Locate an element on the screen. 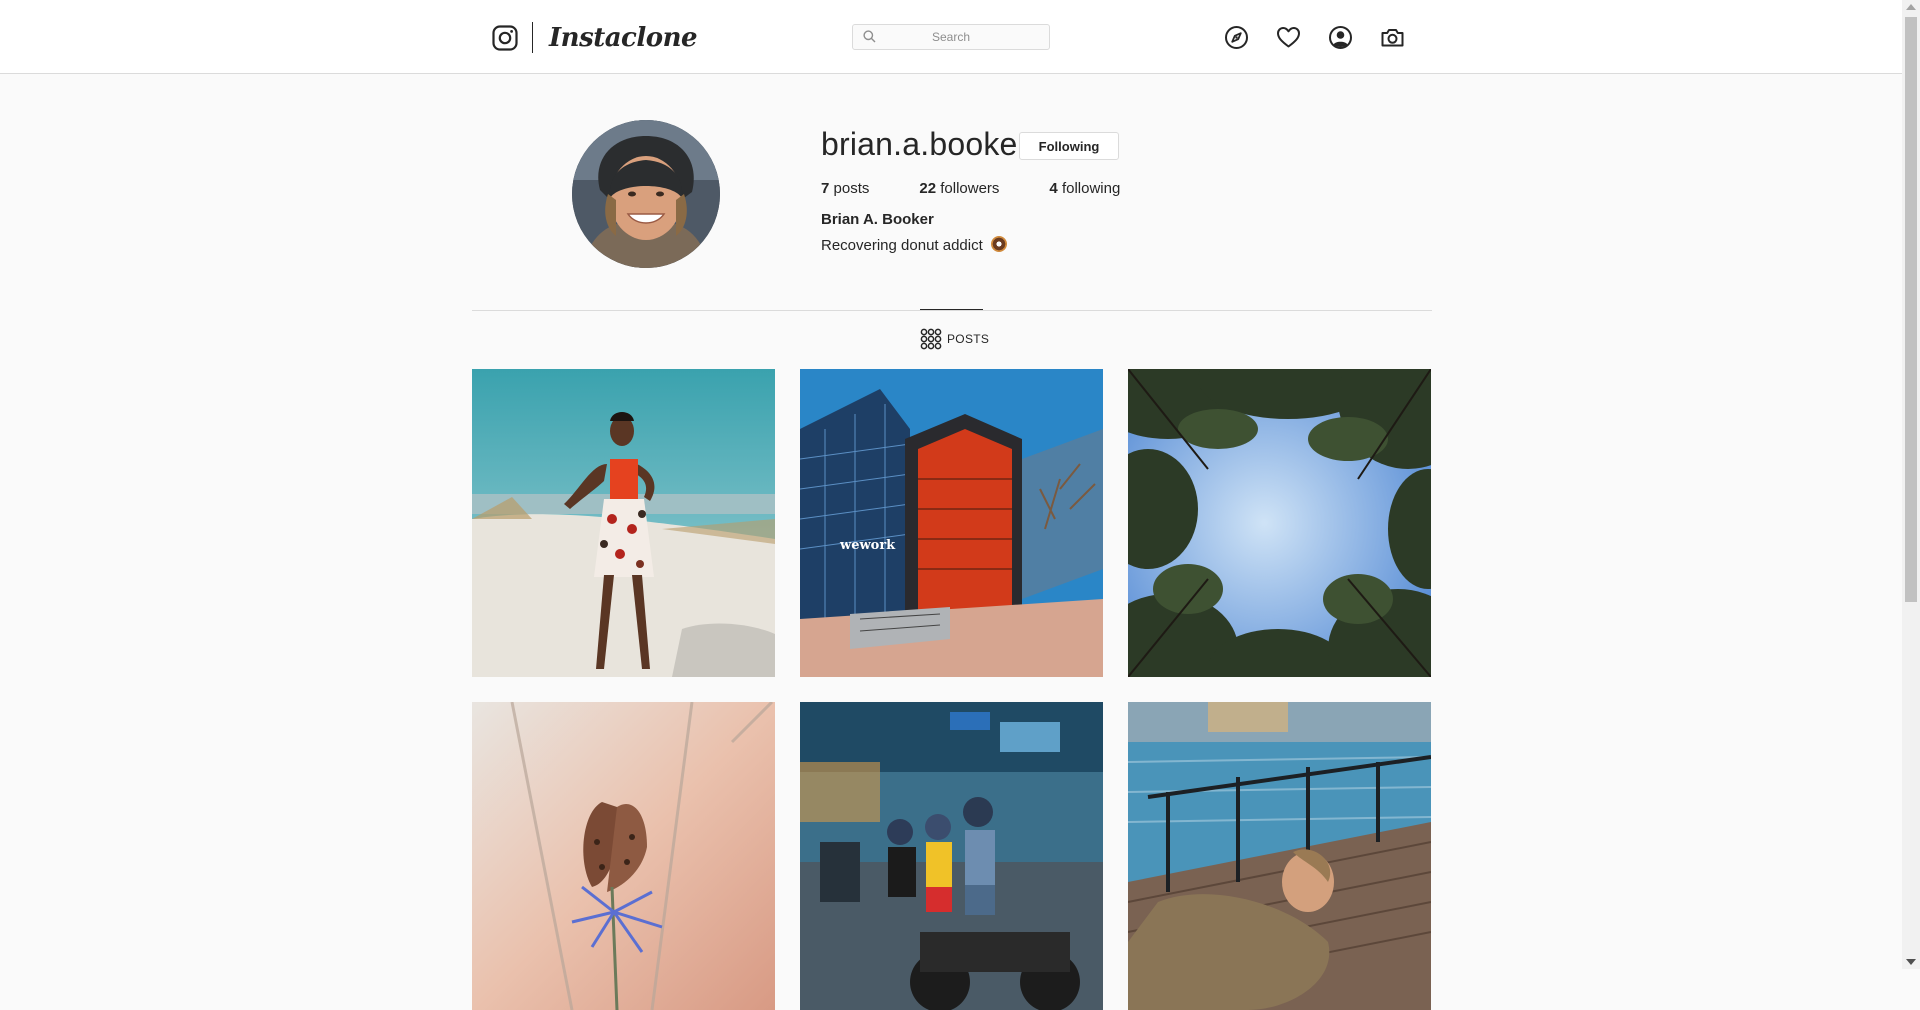 The height and width of the screenshot is (1010, 1920). stat-followers: 22 followers is located at coordinates (959, 188).